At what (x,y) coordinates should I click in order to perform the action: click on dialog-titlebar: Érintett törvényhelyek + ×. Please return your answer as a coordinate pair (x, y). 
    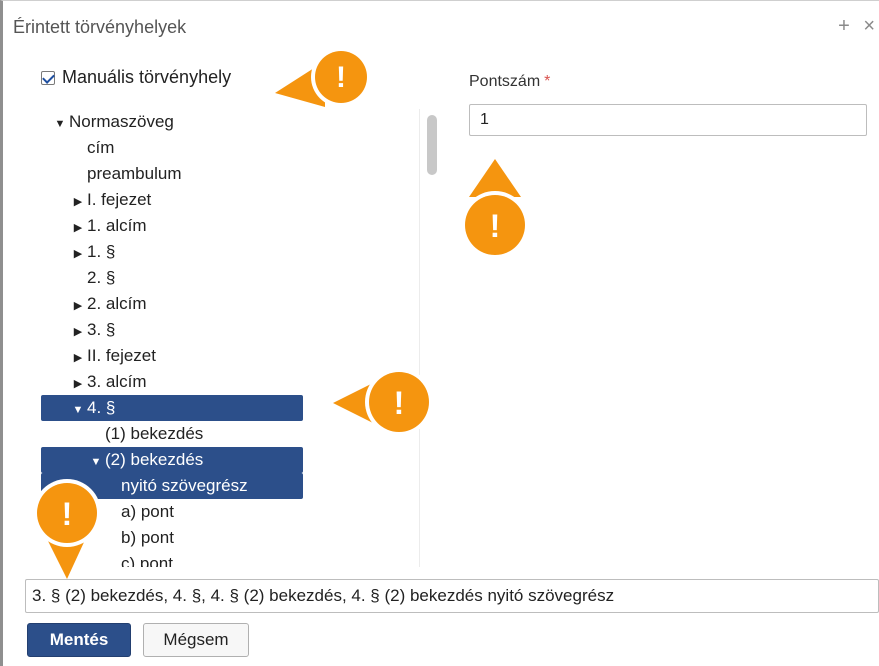
    Looking at the image, I should click on (441, 27).